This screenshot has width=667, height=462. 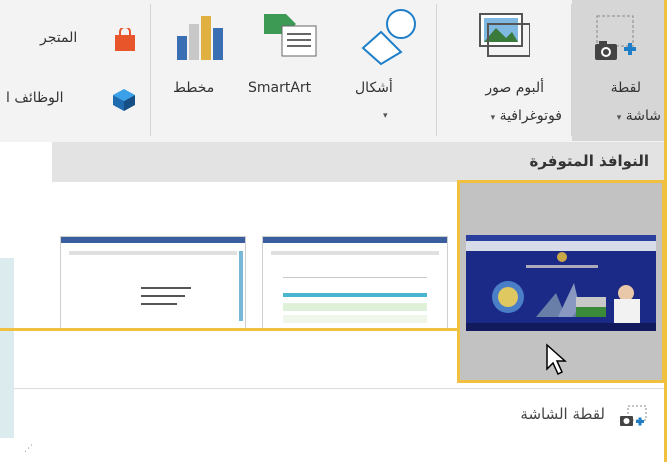 What do you see at coordinates (355, 277) in the screenshot?
I see `thumbnail-table-line` at bounding box center [355, 277].